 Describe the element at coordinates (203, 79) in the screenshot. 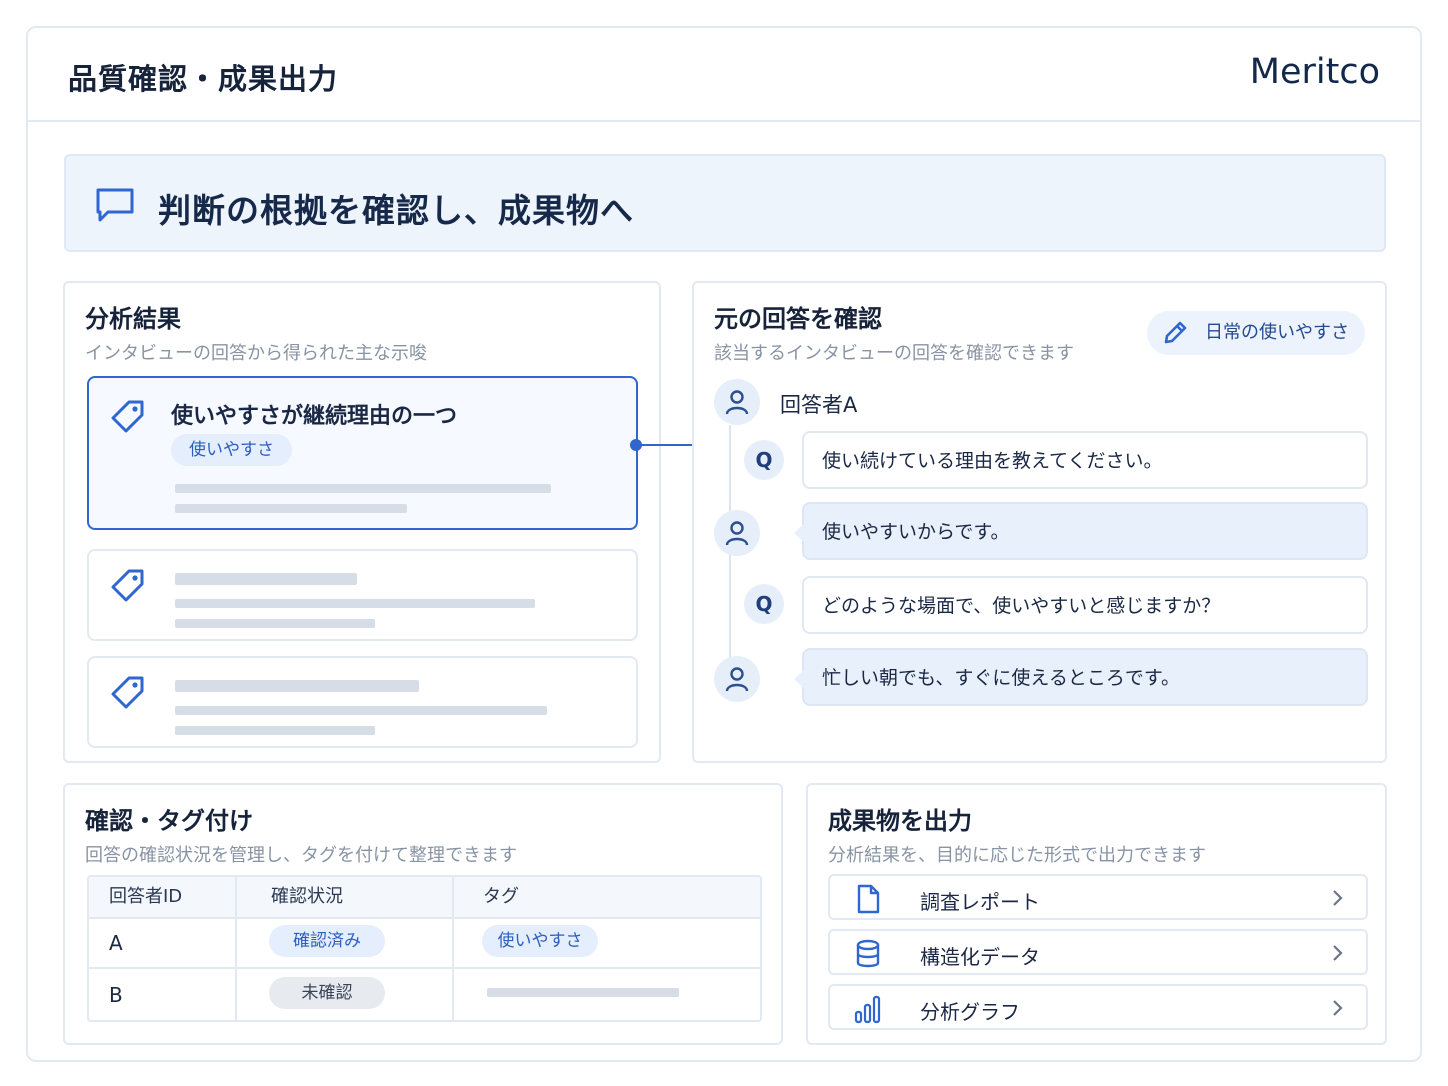

I see `page-title: 品質確認・成果出力` at that location.